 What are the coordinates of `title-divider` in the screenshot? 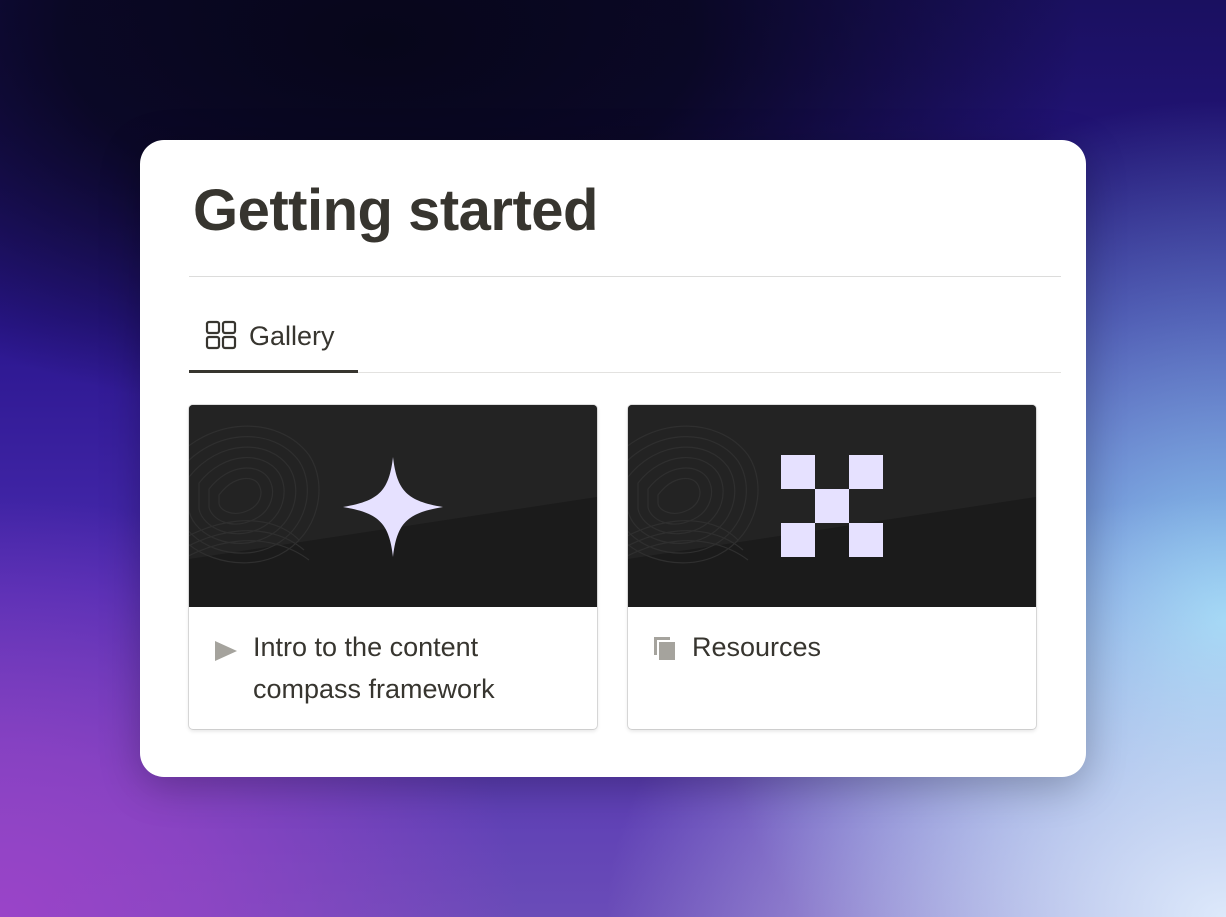 It's located at (625, 276).